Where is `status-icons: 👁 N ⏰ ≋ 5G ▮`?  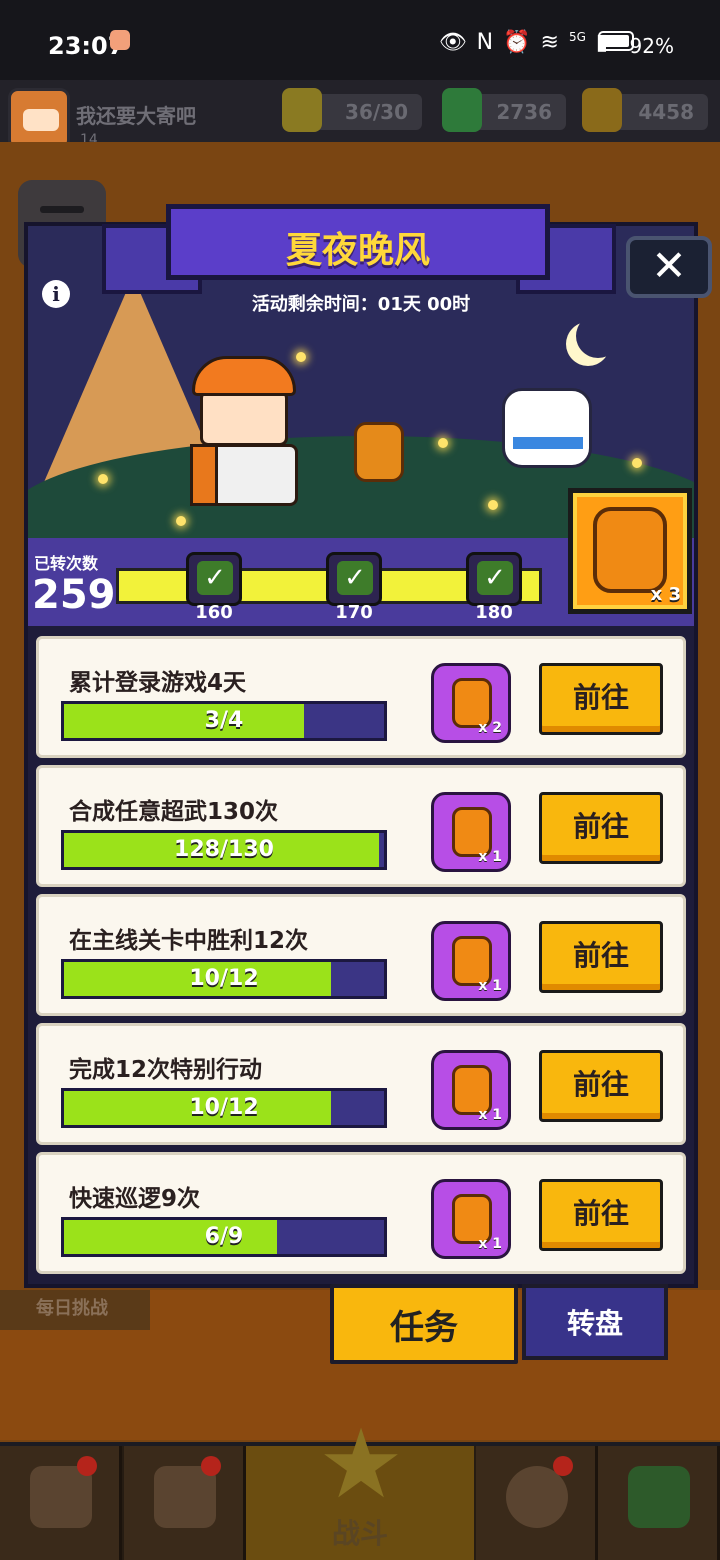 status-icons: 👁 N ⏰ ≋ 5G ▮ is located at coordinates (523, 42).